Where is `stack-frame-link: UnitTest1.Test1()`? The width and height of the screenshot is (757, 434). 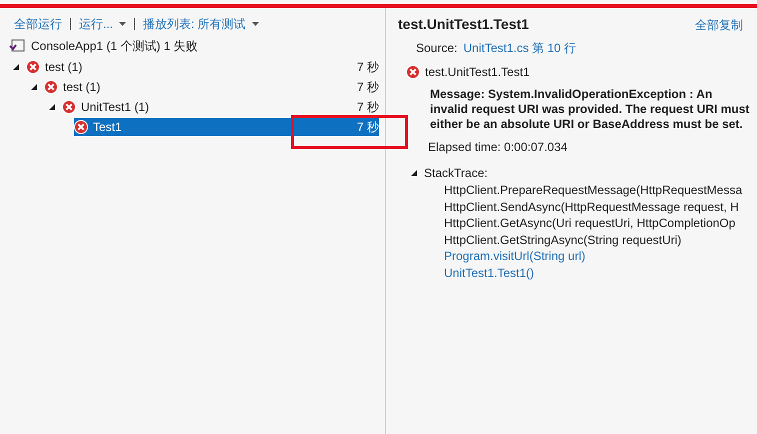 stack-frame-link: UnitTest1.Test1() is located at coordinates (577, 272).